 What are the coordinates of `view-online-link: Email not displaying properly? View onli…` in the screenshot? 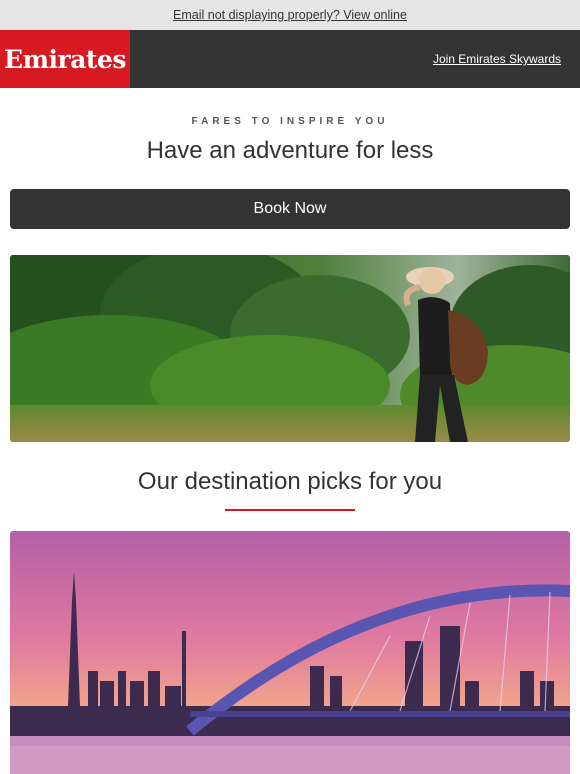 It's located at (290, 15).